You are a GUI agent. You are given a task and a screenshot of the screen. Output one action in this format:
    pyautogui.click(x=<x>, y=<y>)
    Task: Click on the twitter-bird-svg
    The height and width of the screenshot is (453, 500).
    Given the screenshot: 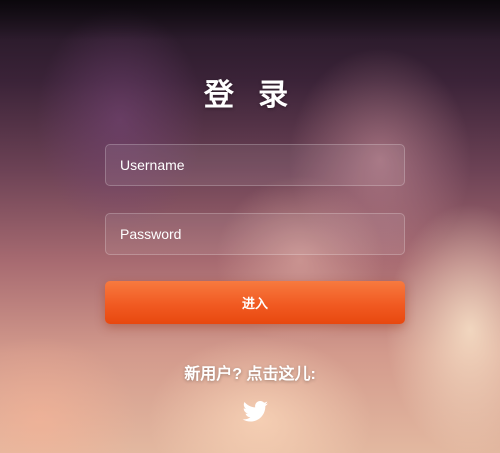 What is the action you would take?
    pyautogui.click(x=255, y=411)
    